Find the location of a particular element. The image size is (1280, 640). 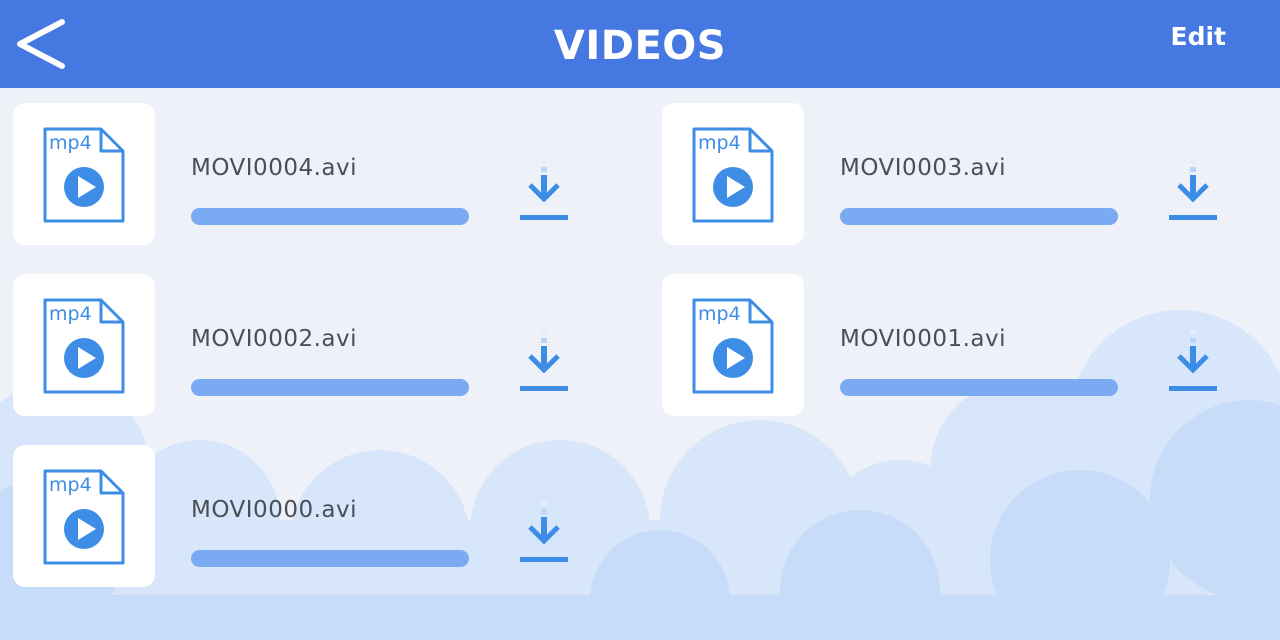

video-filename: MOVI0000.avi is located at coordinates (274, 510).